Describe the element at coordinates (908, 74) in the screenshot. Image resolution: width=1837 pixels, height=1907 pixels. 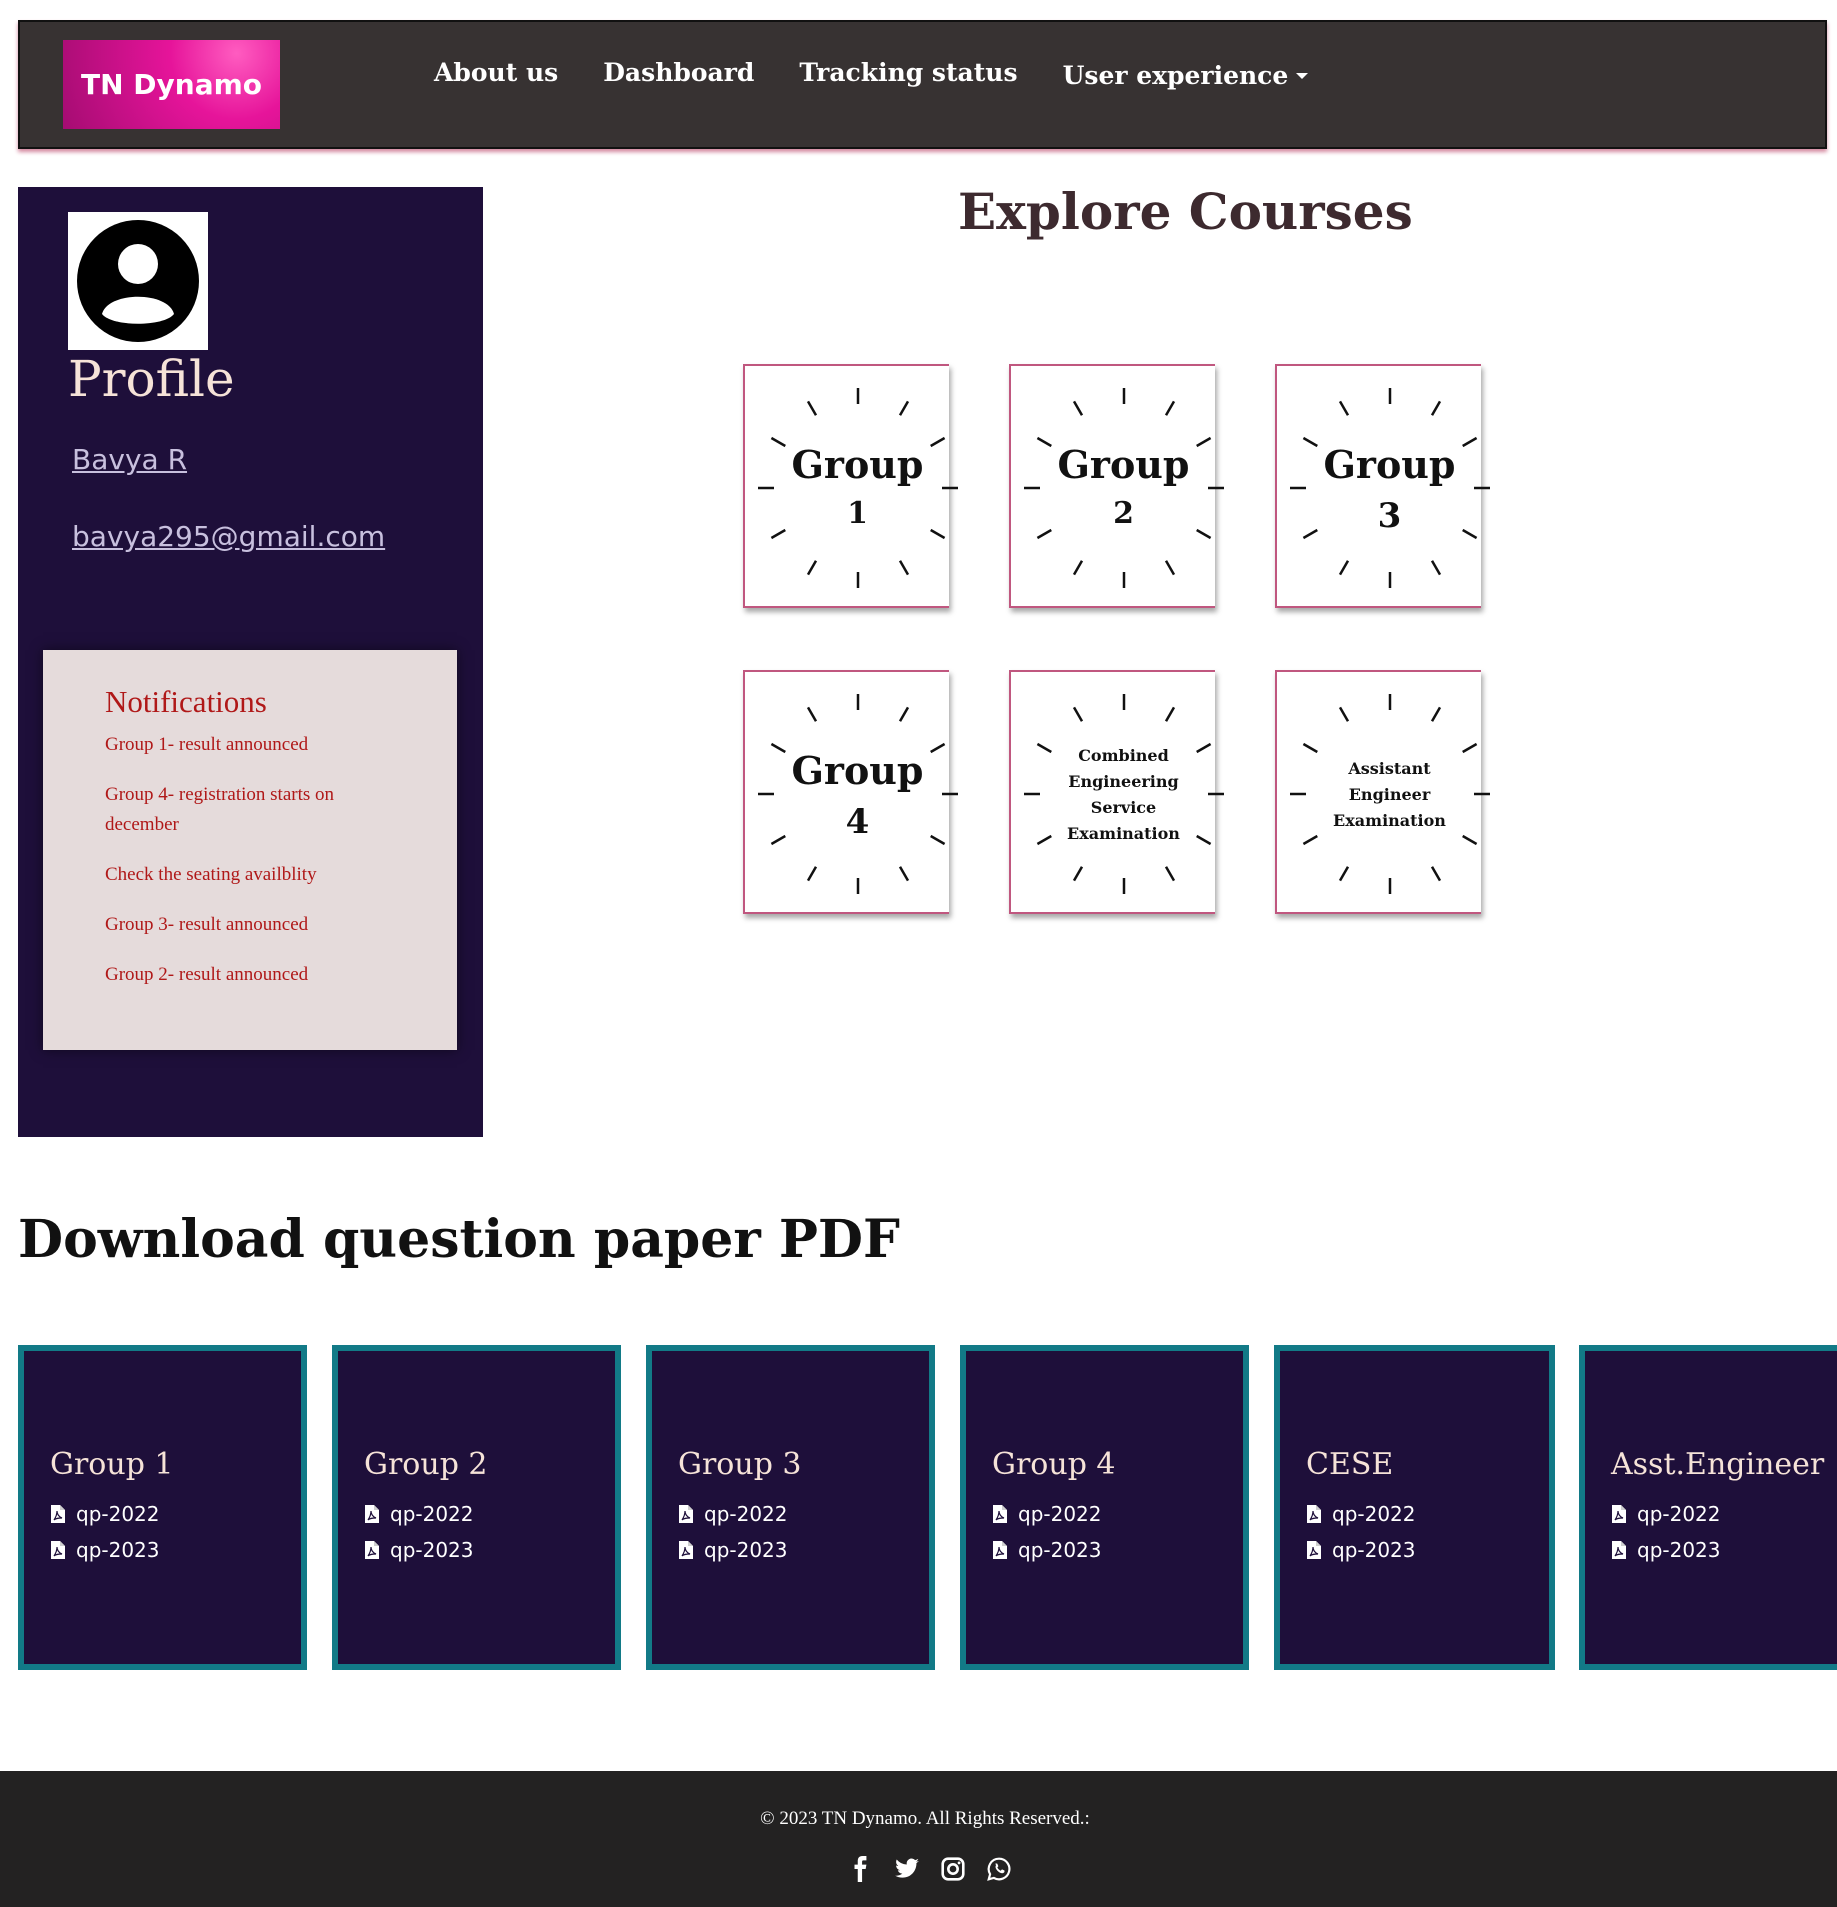
I see `nav-link-tracking-status: Tracking status` at that location.